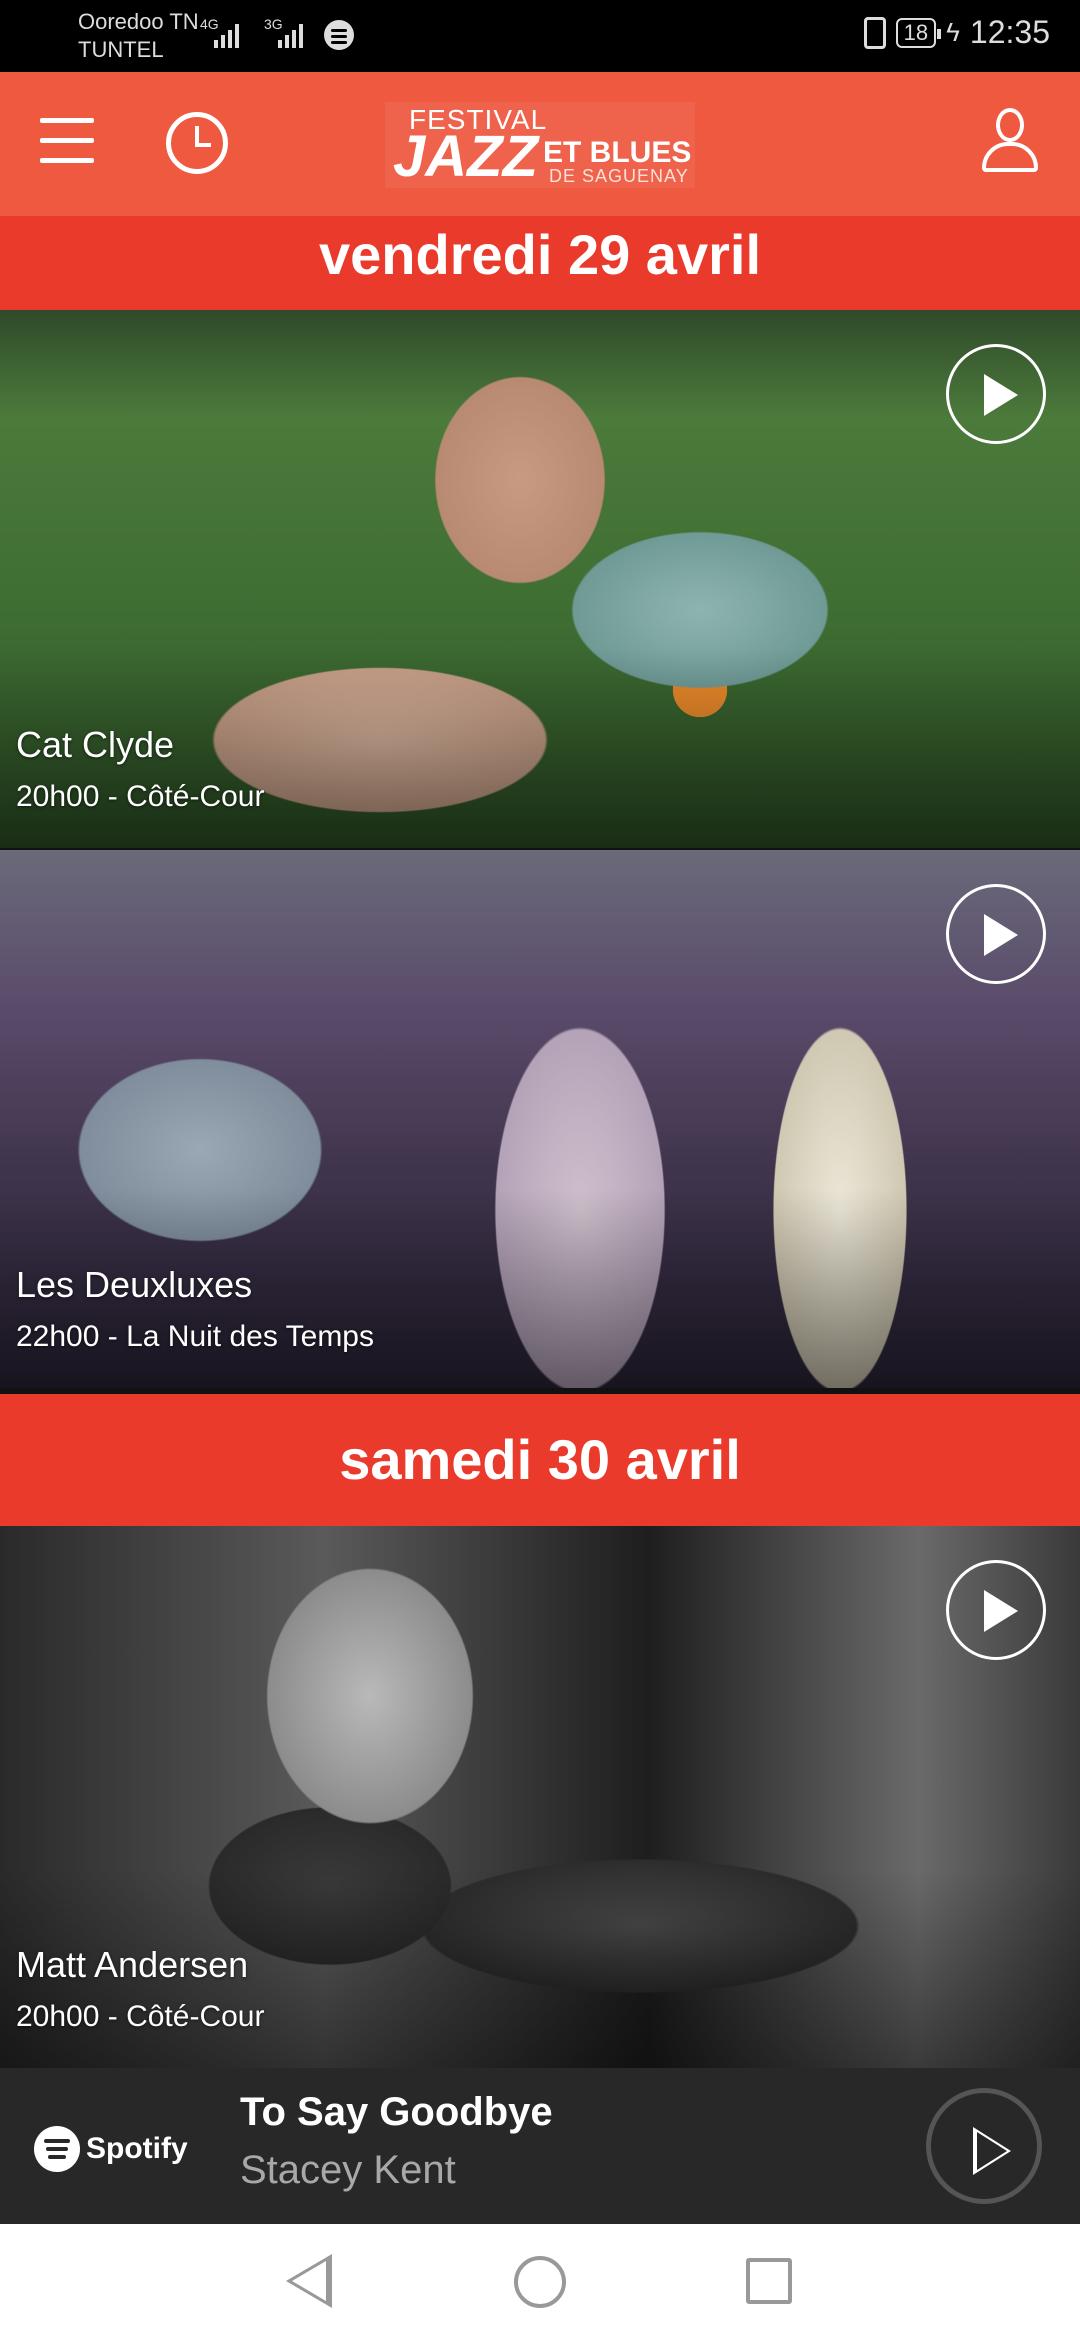 The width and height of the screenshot is (1080, 2340). I want to click on clock-time: 12:35, so click(1009, 32).